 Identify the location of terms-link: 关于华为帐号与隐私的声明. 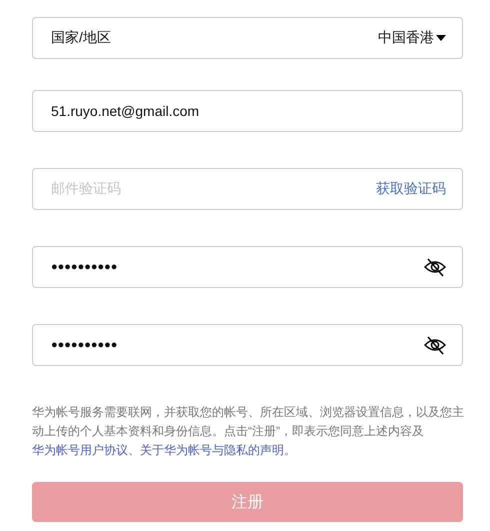
(212, 450).